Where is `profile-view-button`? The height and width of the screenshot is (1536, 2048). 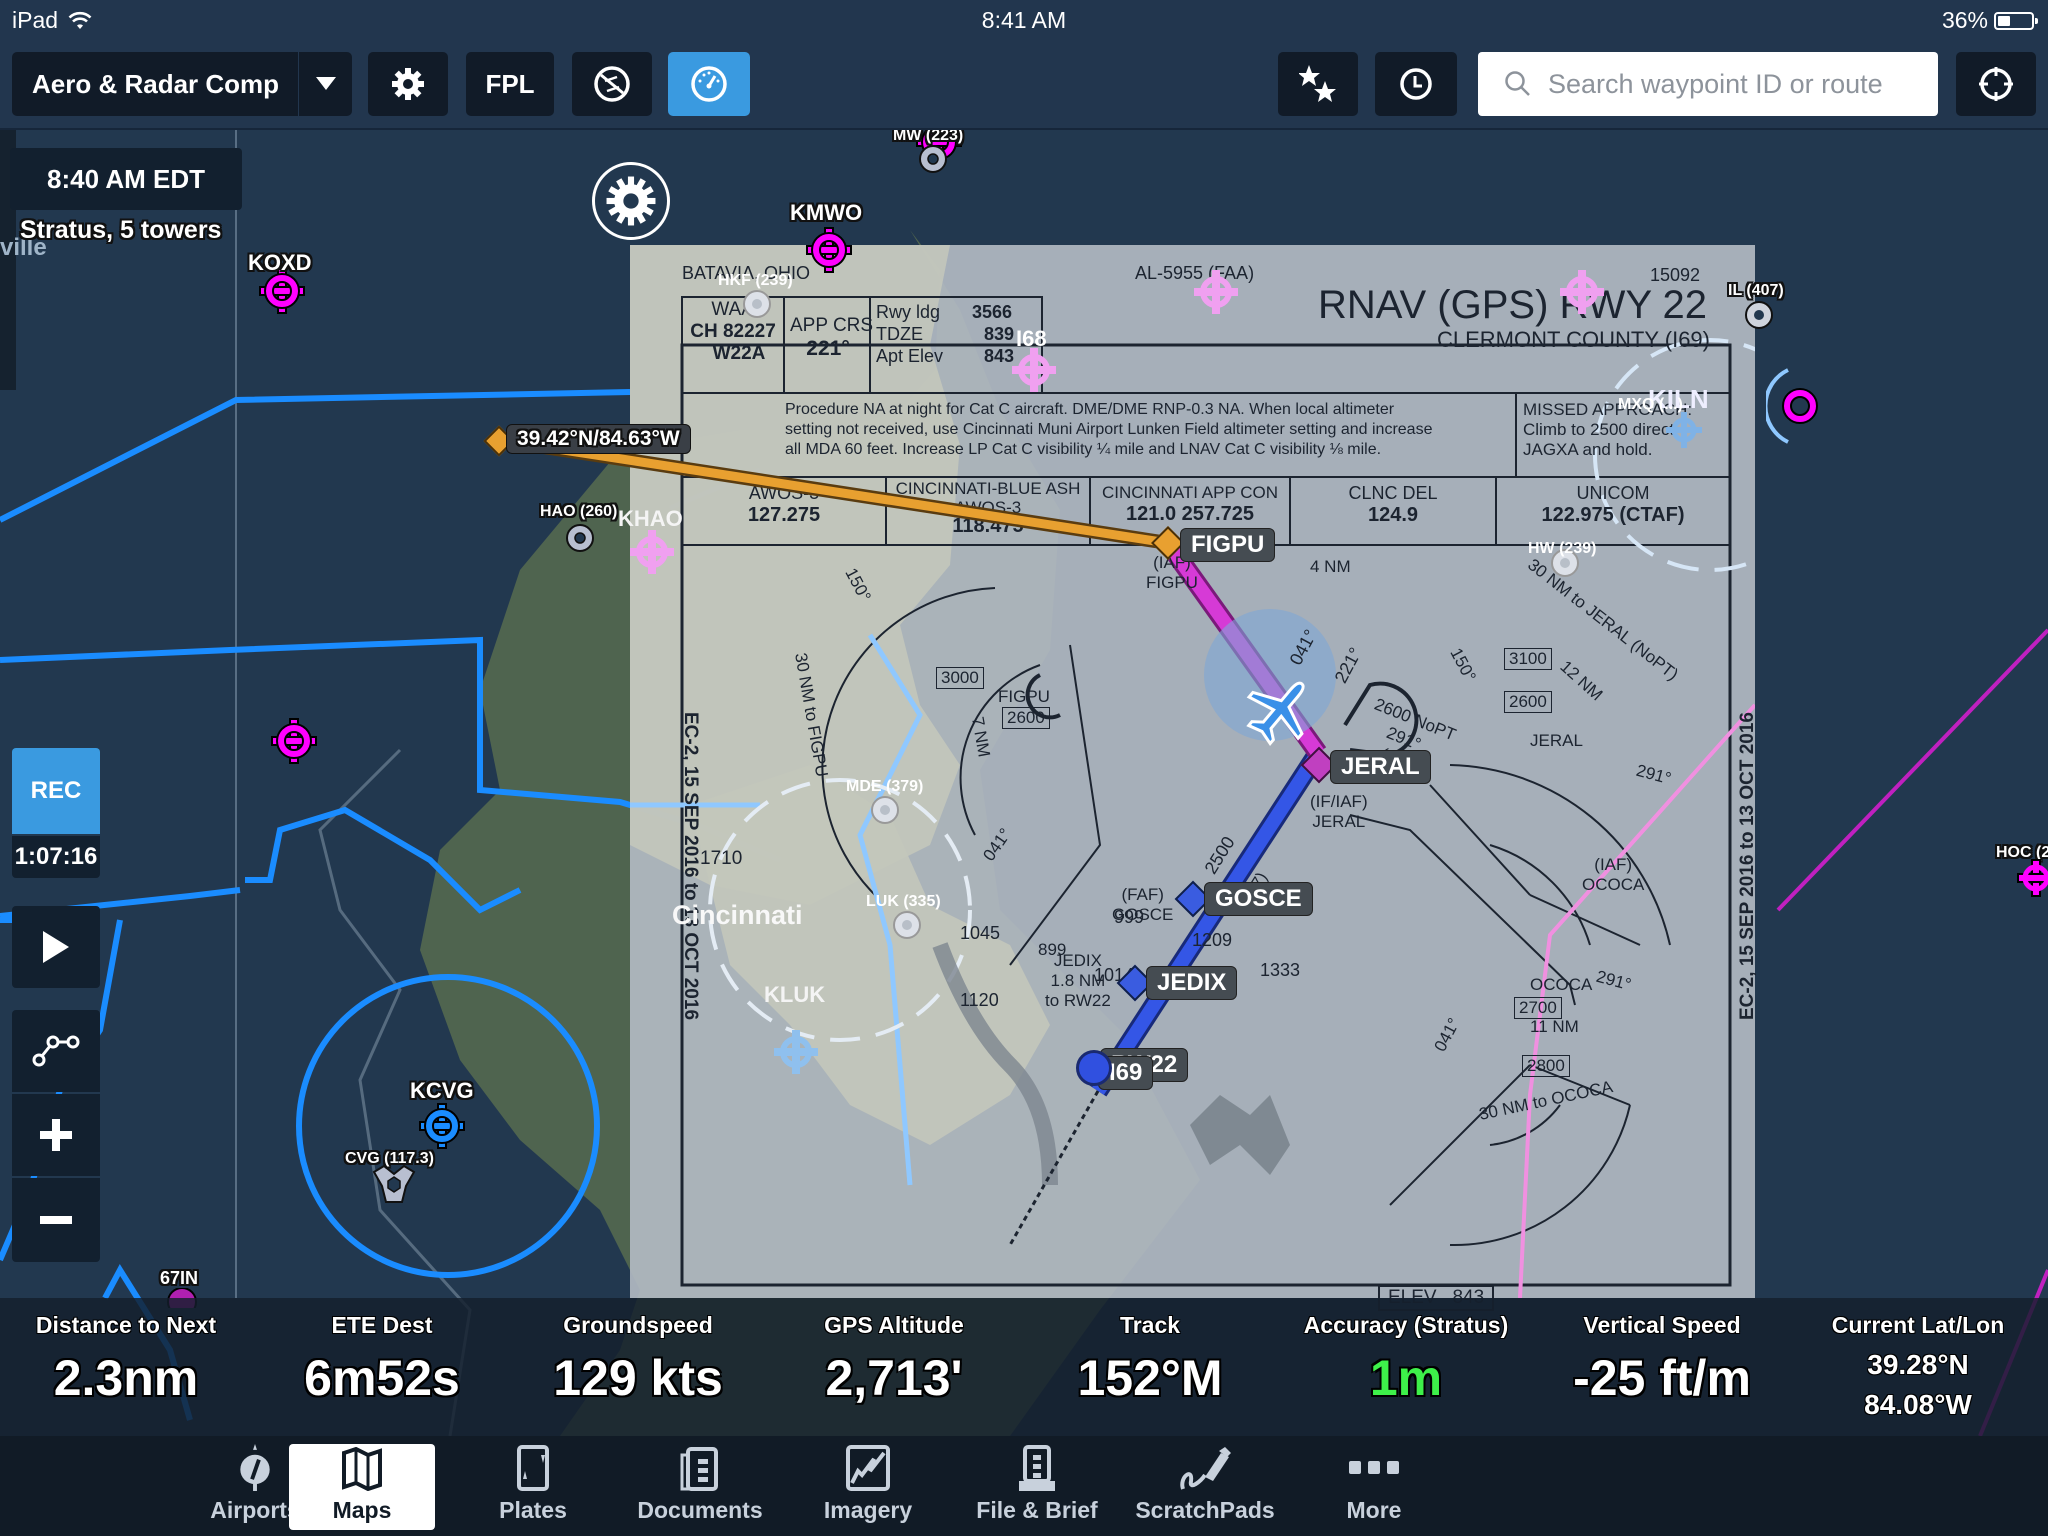 profile-view-button is located at coordinates (612, 84).